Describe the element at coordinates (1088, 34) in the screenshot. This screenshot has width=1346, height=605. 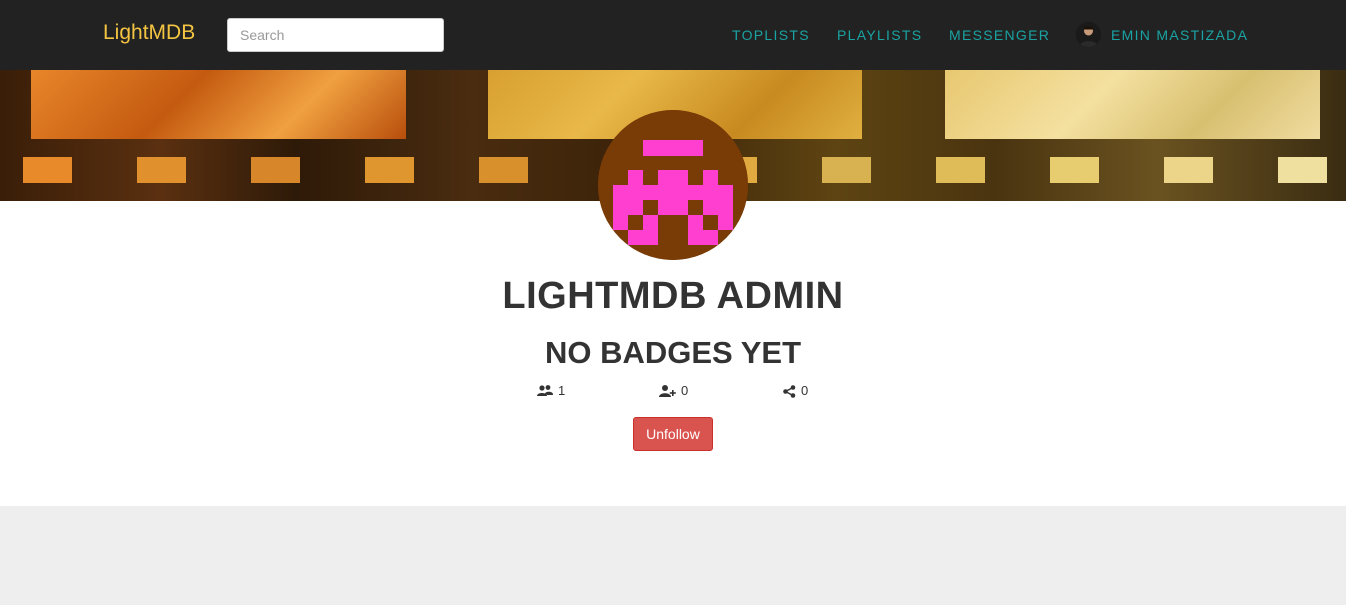
I see `user-avatar` at that location.